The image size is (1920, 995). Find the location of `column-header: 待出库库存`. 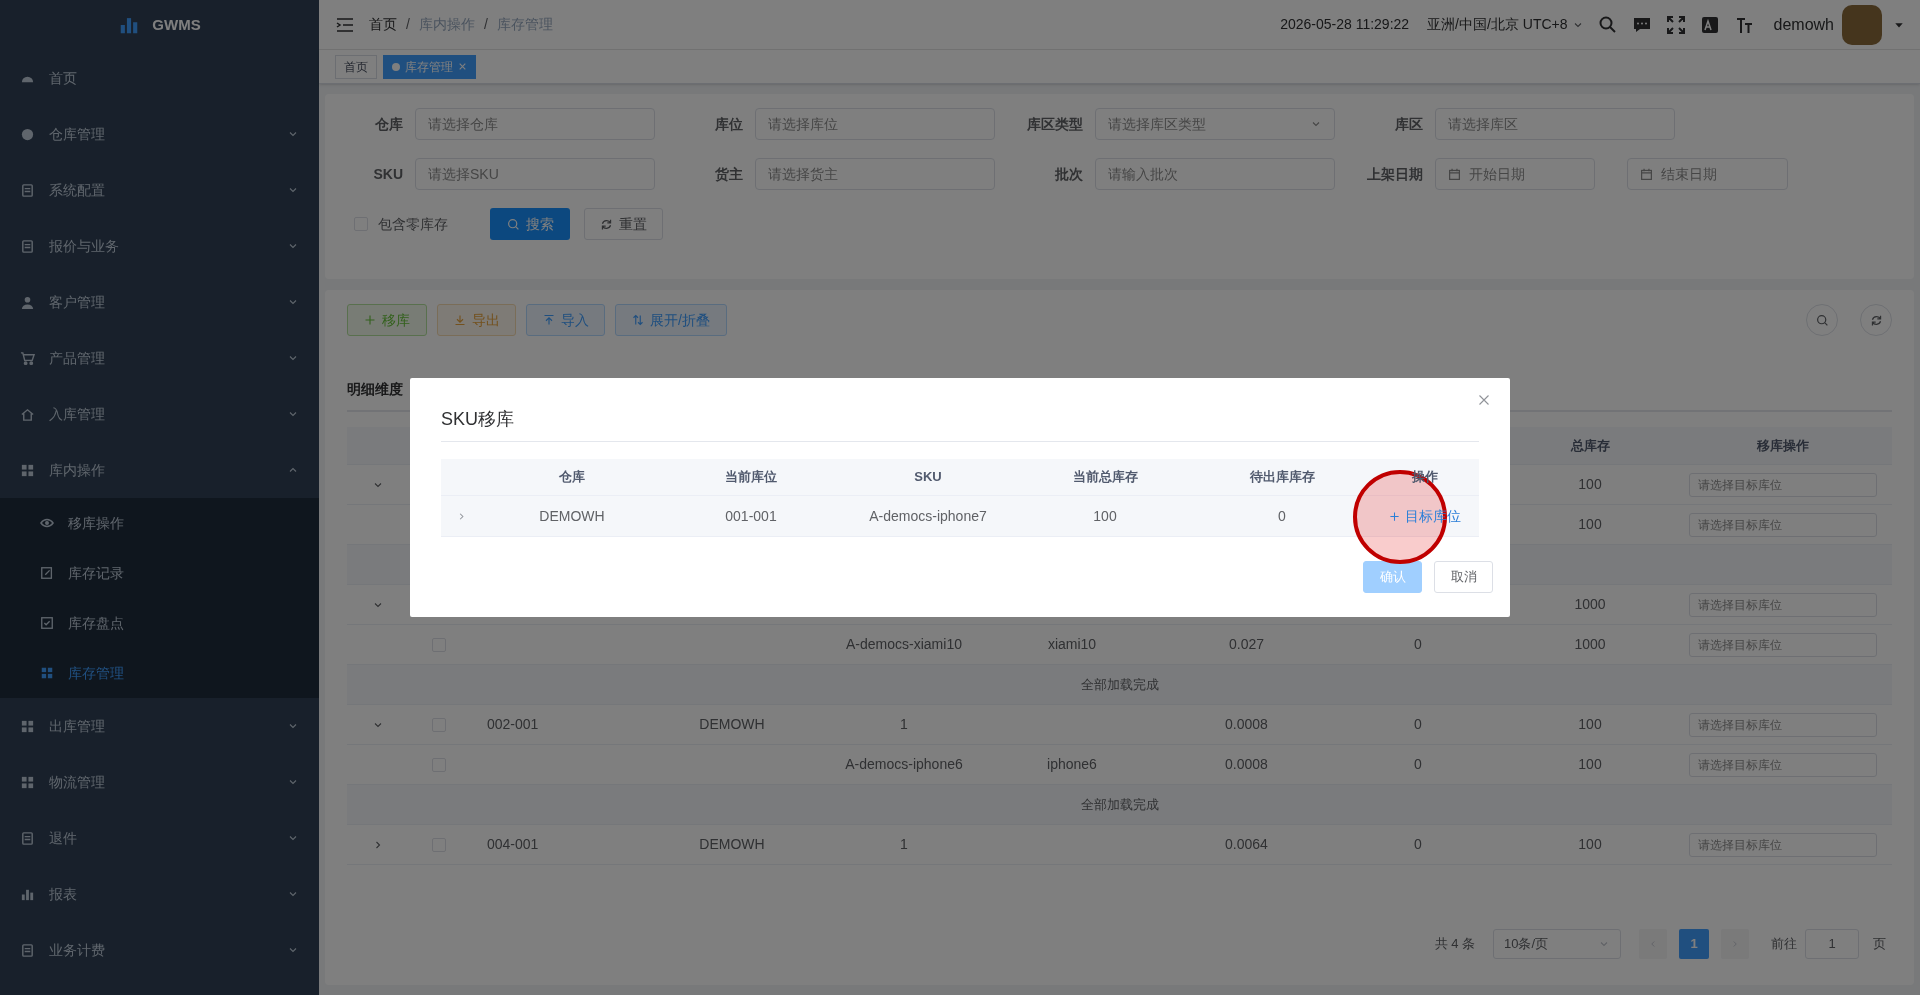

column-header: 待出库库存 is located at coordinates (1282, 477).